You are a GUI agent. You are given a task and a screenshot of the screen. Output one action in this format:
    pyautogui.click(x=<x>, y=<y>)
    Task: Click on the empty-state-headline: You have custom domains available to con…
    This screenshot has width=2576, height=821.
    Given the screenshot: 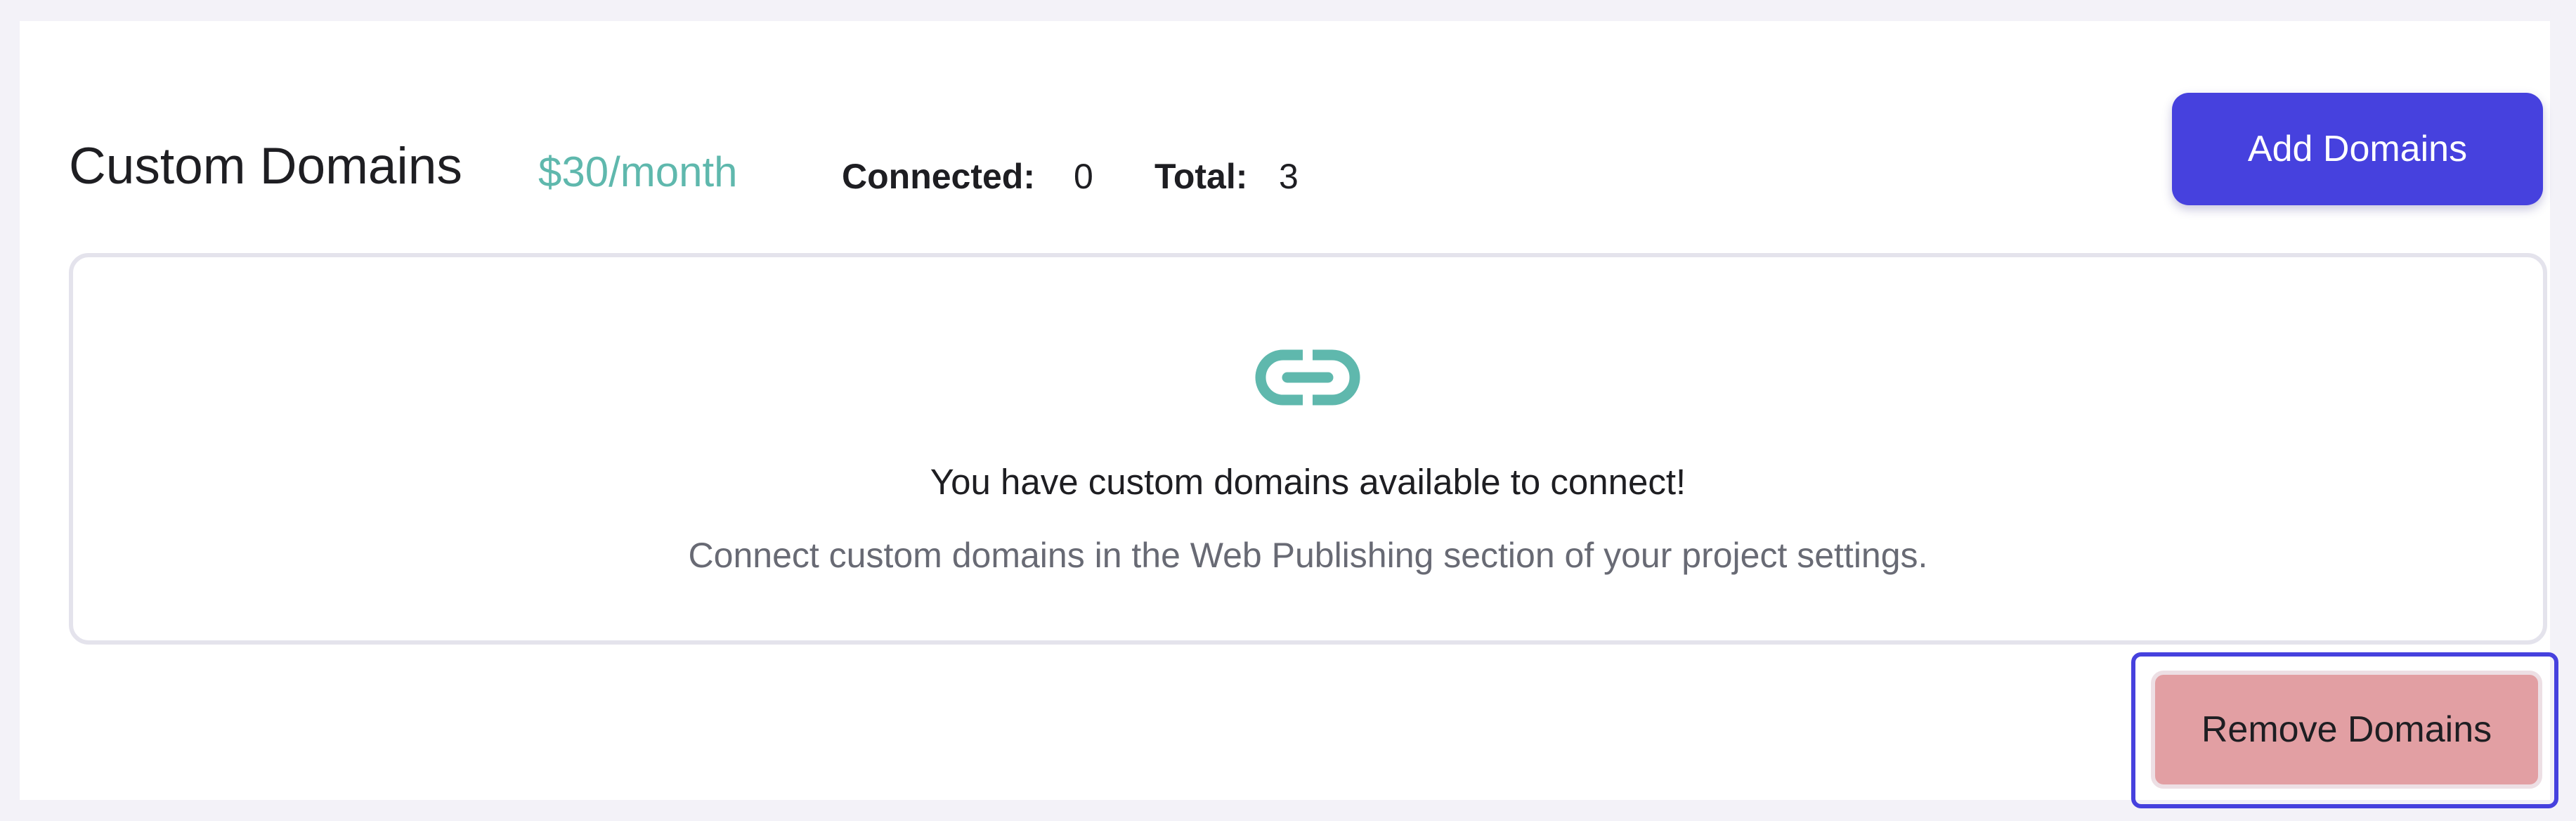 What is the action you would take?
    pyautogui.click(x=1308, y=482)
    